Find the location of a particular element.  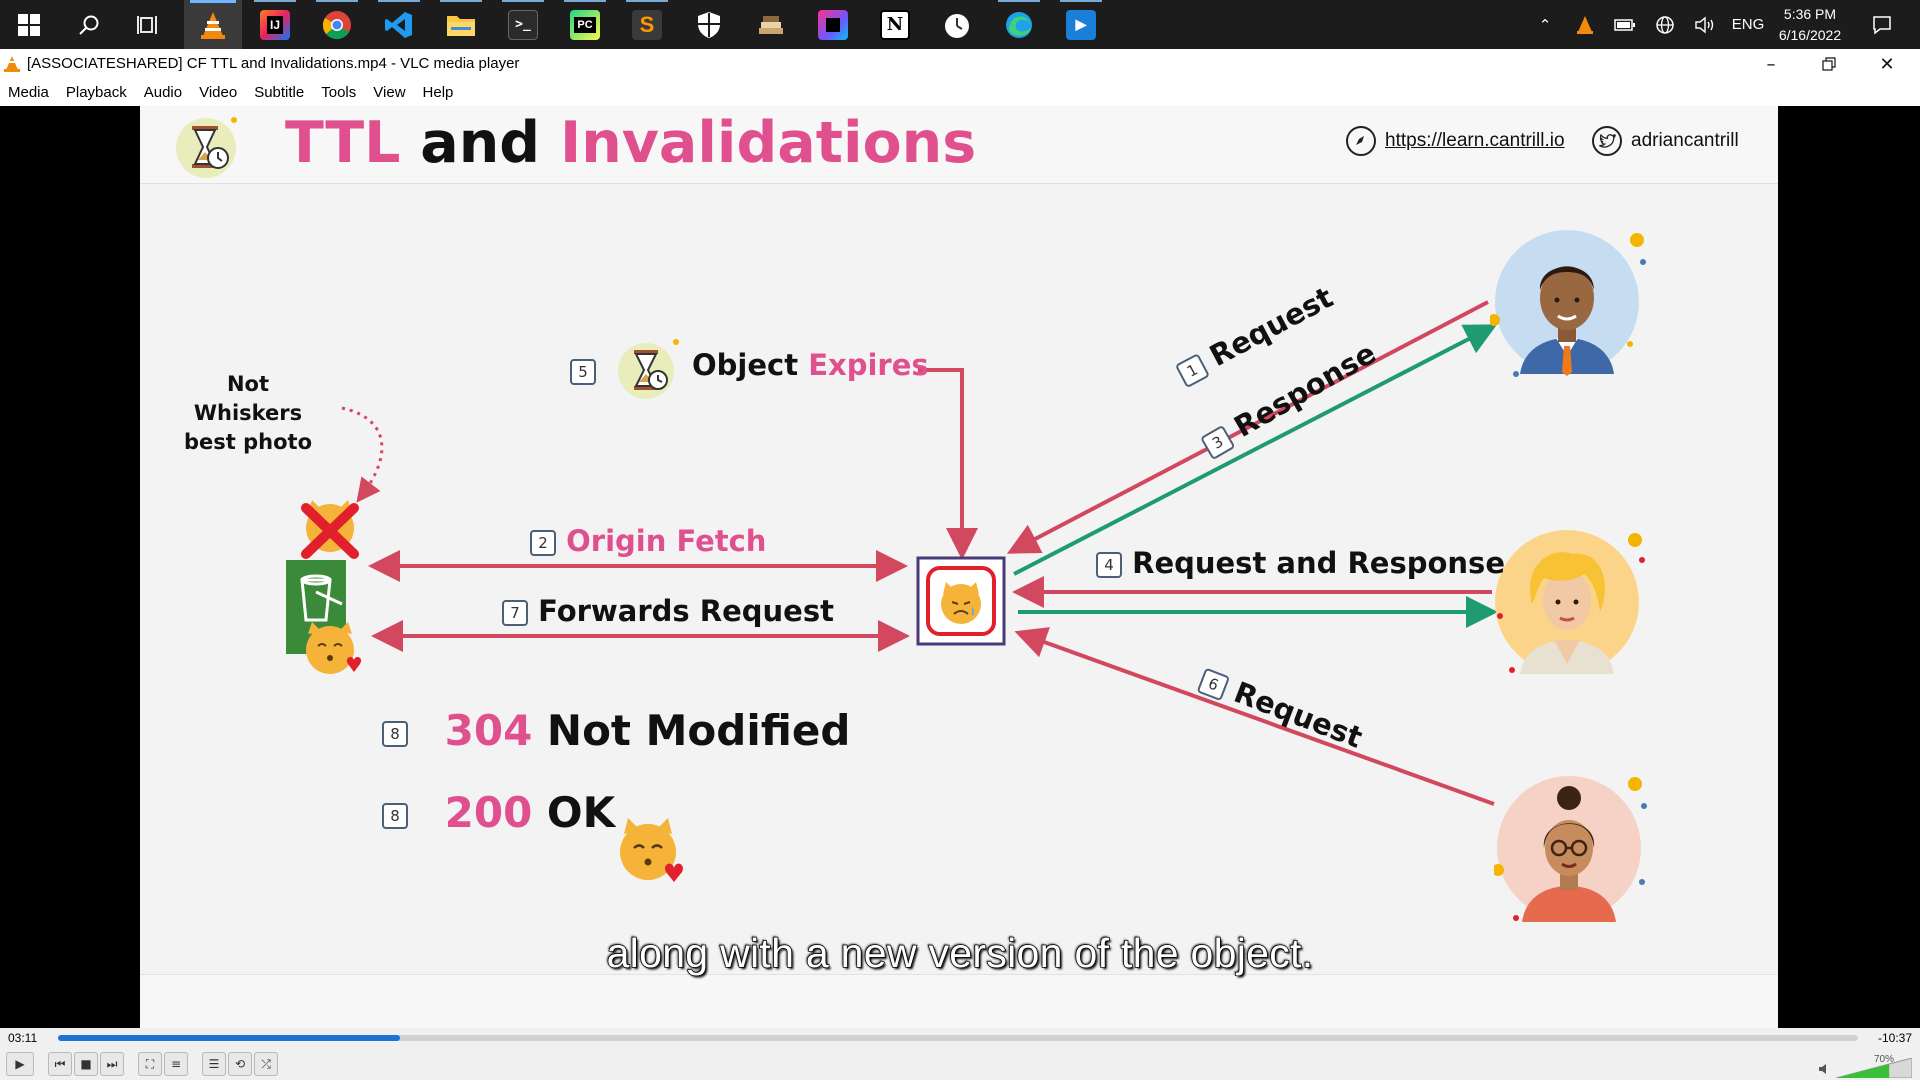

restore-button is located at coordinates (1829, 64).